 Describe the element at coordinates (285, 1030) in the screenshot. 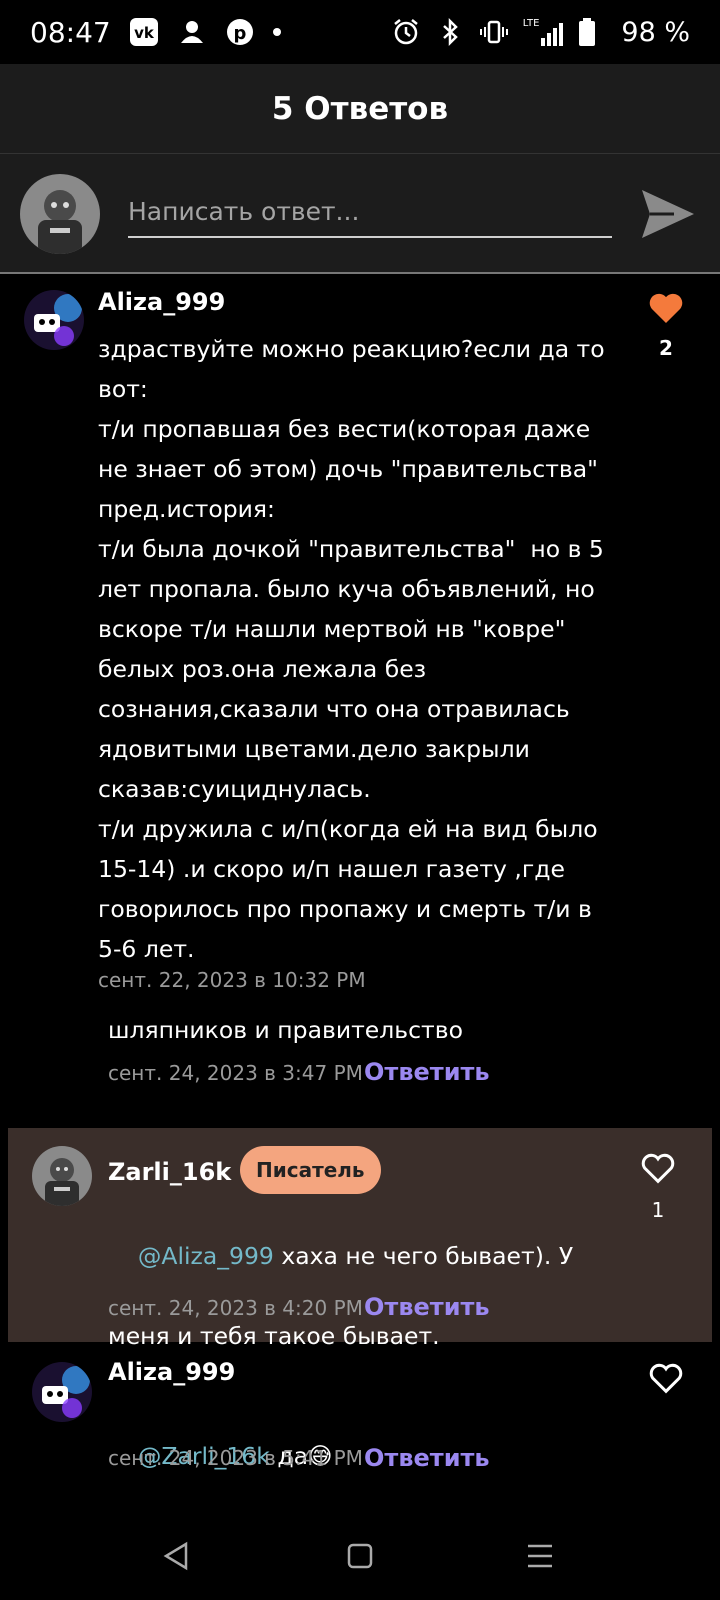

I see `comment-text: шляпников и правительство` at that location.